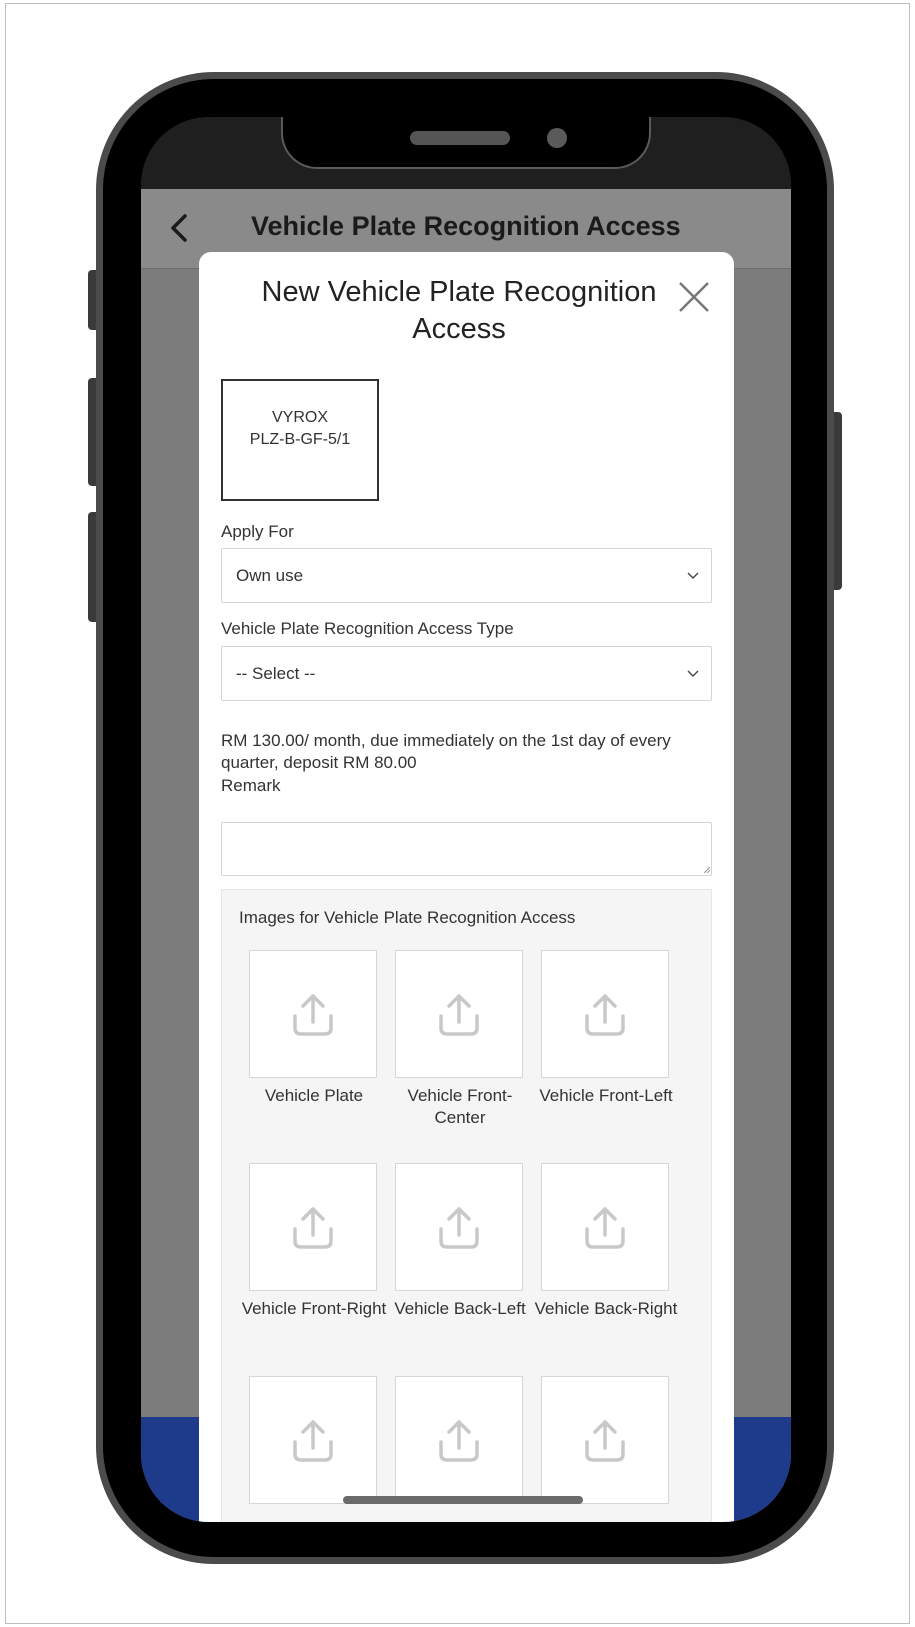  What do you see at coordinates (314, 1095) in the screenshot?
I see `upload-label: Vehicle Plate` at bounding box center [314, 1095].